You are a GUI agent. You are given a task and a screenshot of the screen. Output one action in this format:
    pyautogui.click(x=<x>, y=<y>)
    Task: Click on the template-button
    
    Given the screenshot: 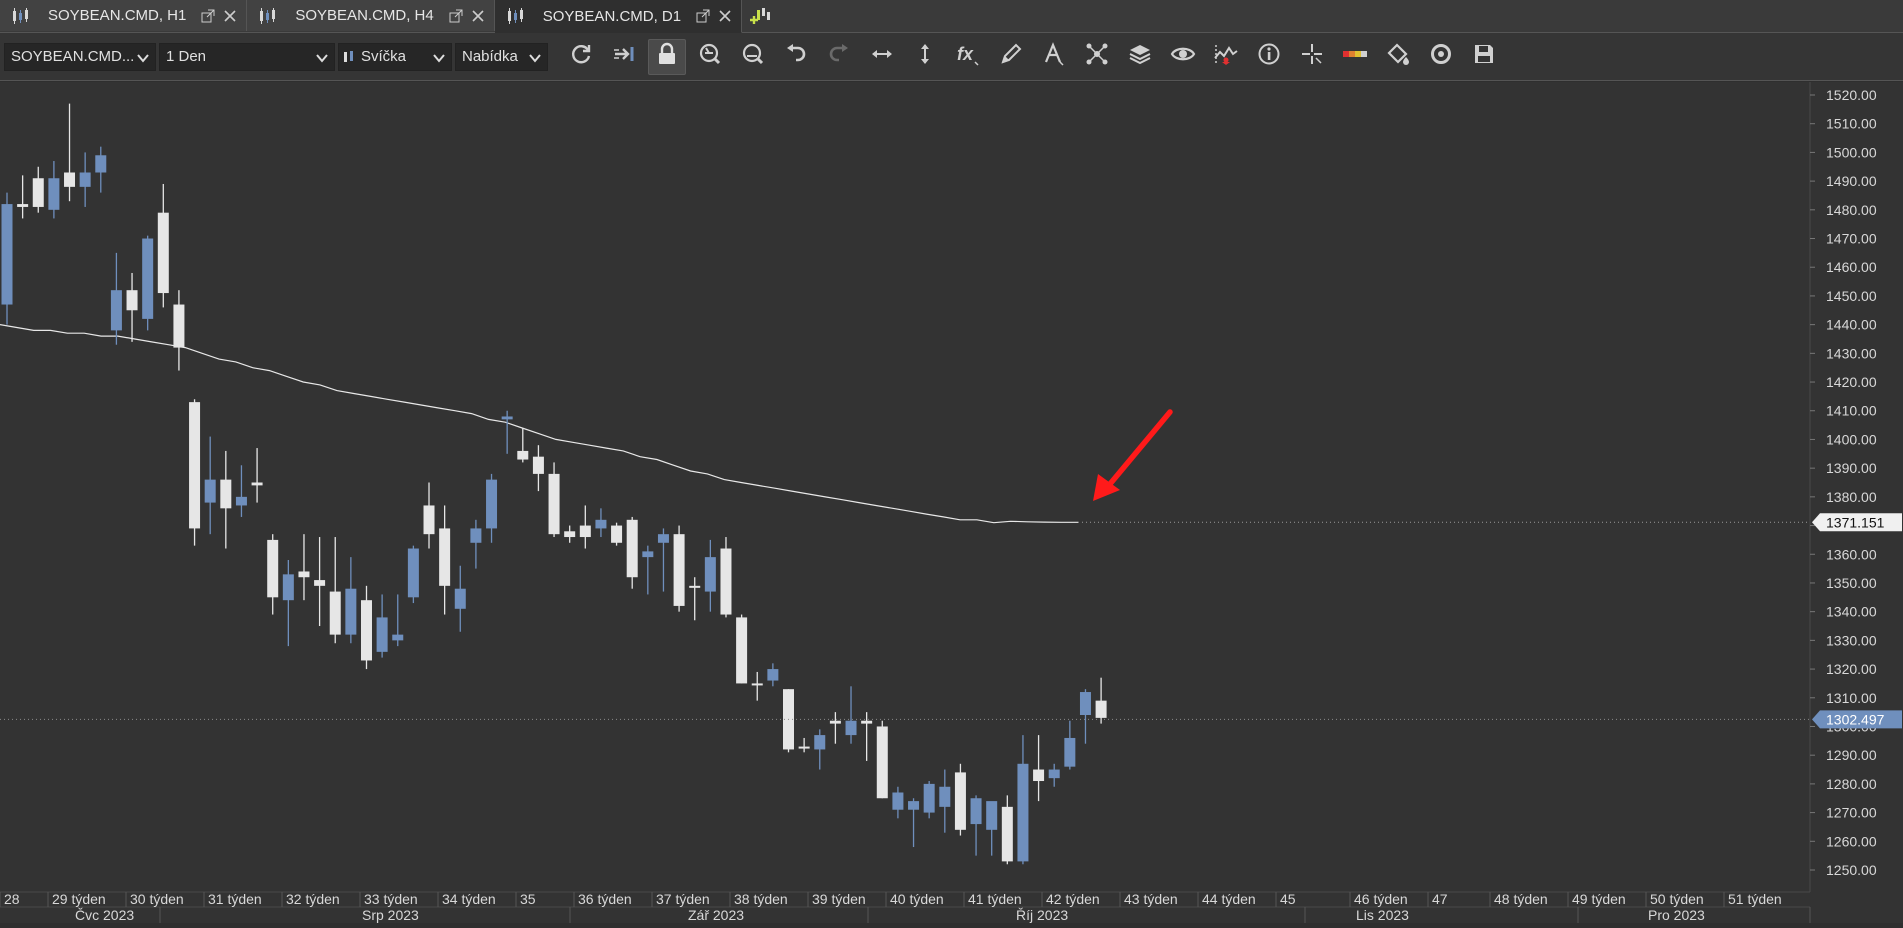 What is the action you would take?
    pyautogui.click(x=1441, y=57)
    